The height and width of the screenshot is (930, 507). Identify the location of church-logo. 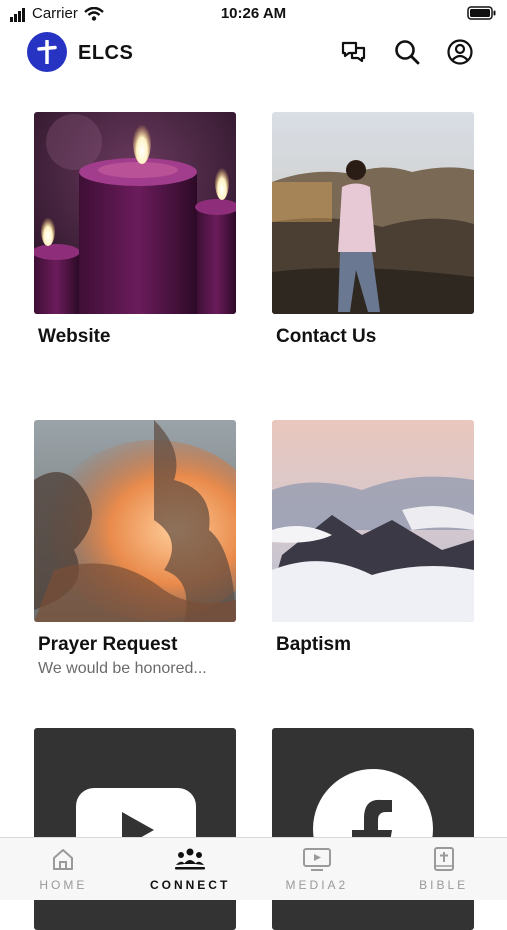
(47, 52).